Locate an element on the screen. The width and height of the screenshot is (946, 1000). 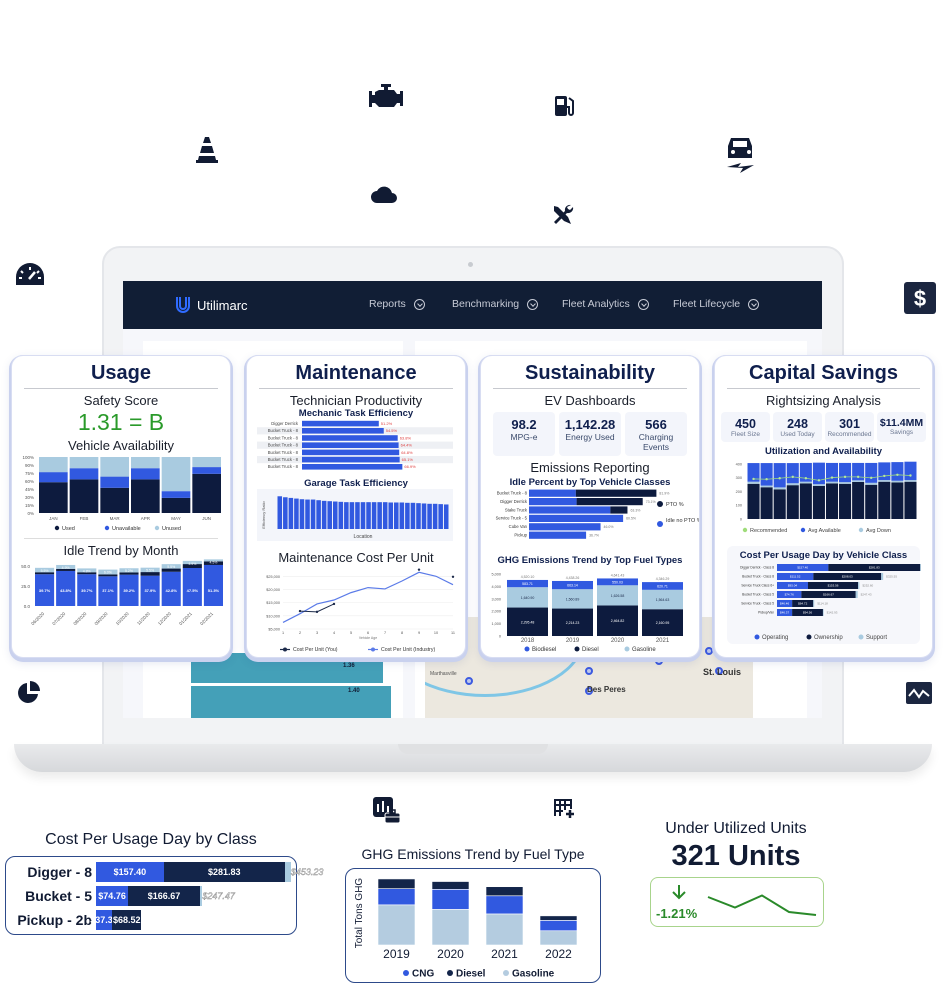
bar-top-label: 4.8% is located at coordinates (87, 571).